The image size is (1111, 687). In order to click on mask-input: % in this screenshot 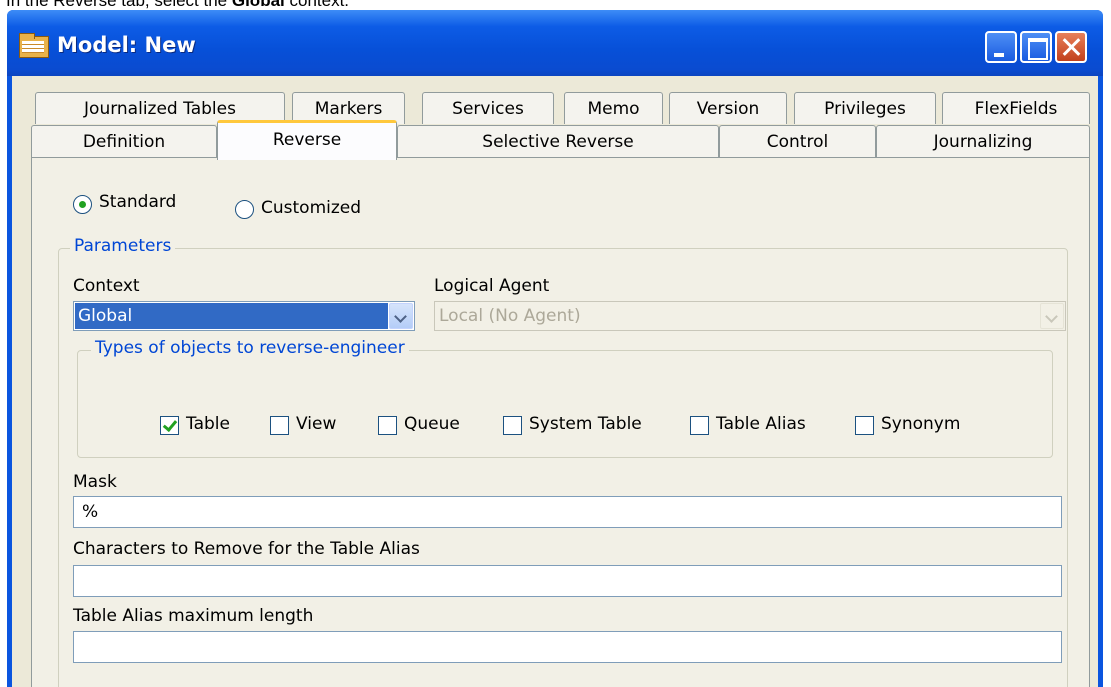, I will do `click(567, 512)`.